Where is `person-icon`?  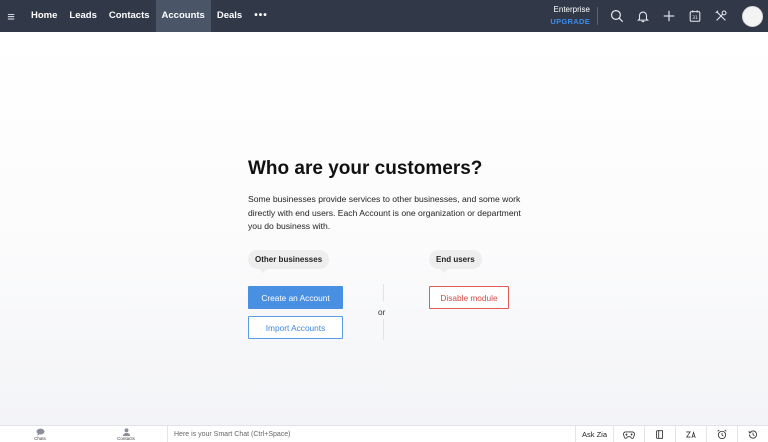 person-icon is located at coordinates (126, 432).